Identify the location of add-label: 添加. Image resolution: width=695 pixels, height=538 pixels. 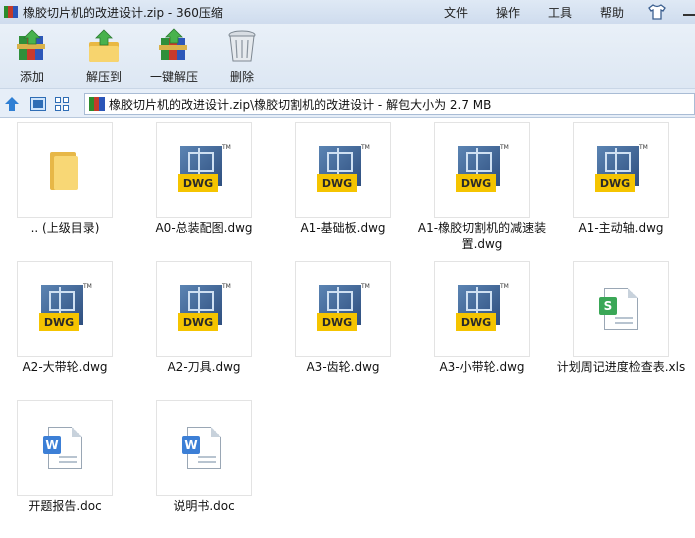
(31, 77).